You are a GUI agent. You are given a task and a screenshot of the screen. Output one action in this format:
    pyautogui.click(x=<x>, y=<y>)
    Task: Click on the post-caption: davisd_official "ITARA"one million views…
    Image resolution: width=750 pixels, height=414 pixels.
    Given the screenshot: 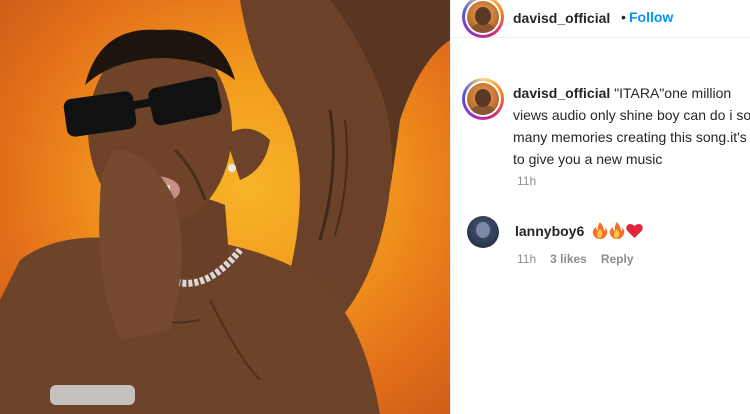 What is the action you would take?
    pyautogui.click(x=631, y=126)
    